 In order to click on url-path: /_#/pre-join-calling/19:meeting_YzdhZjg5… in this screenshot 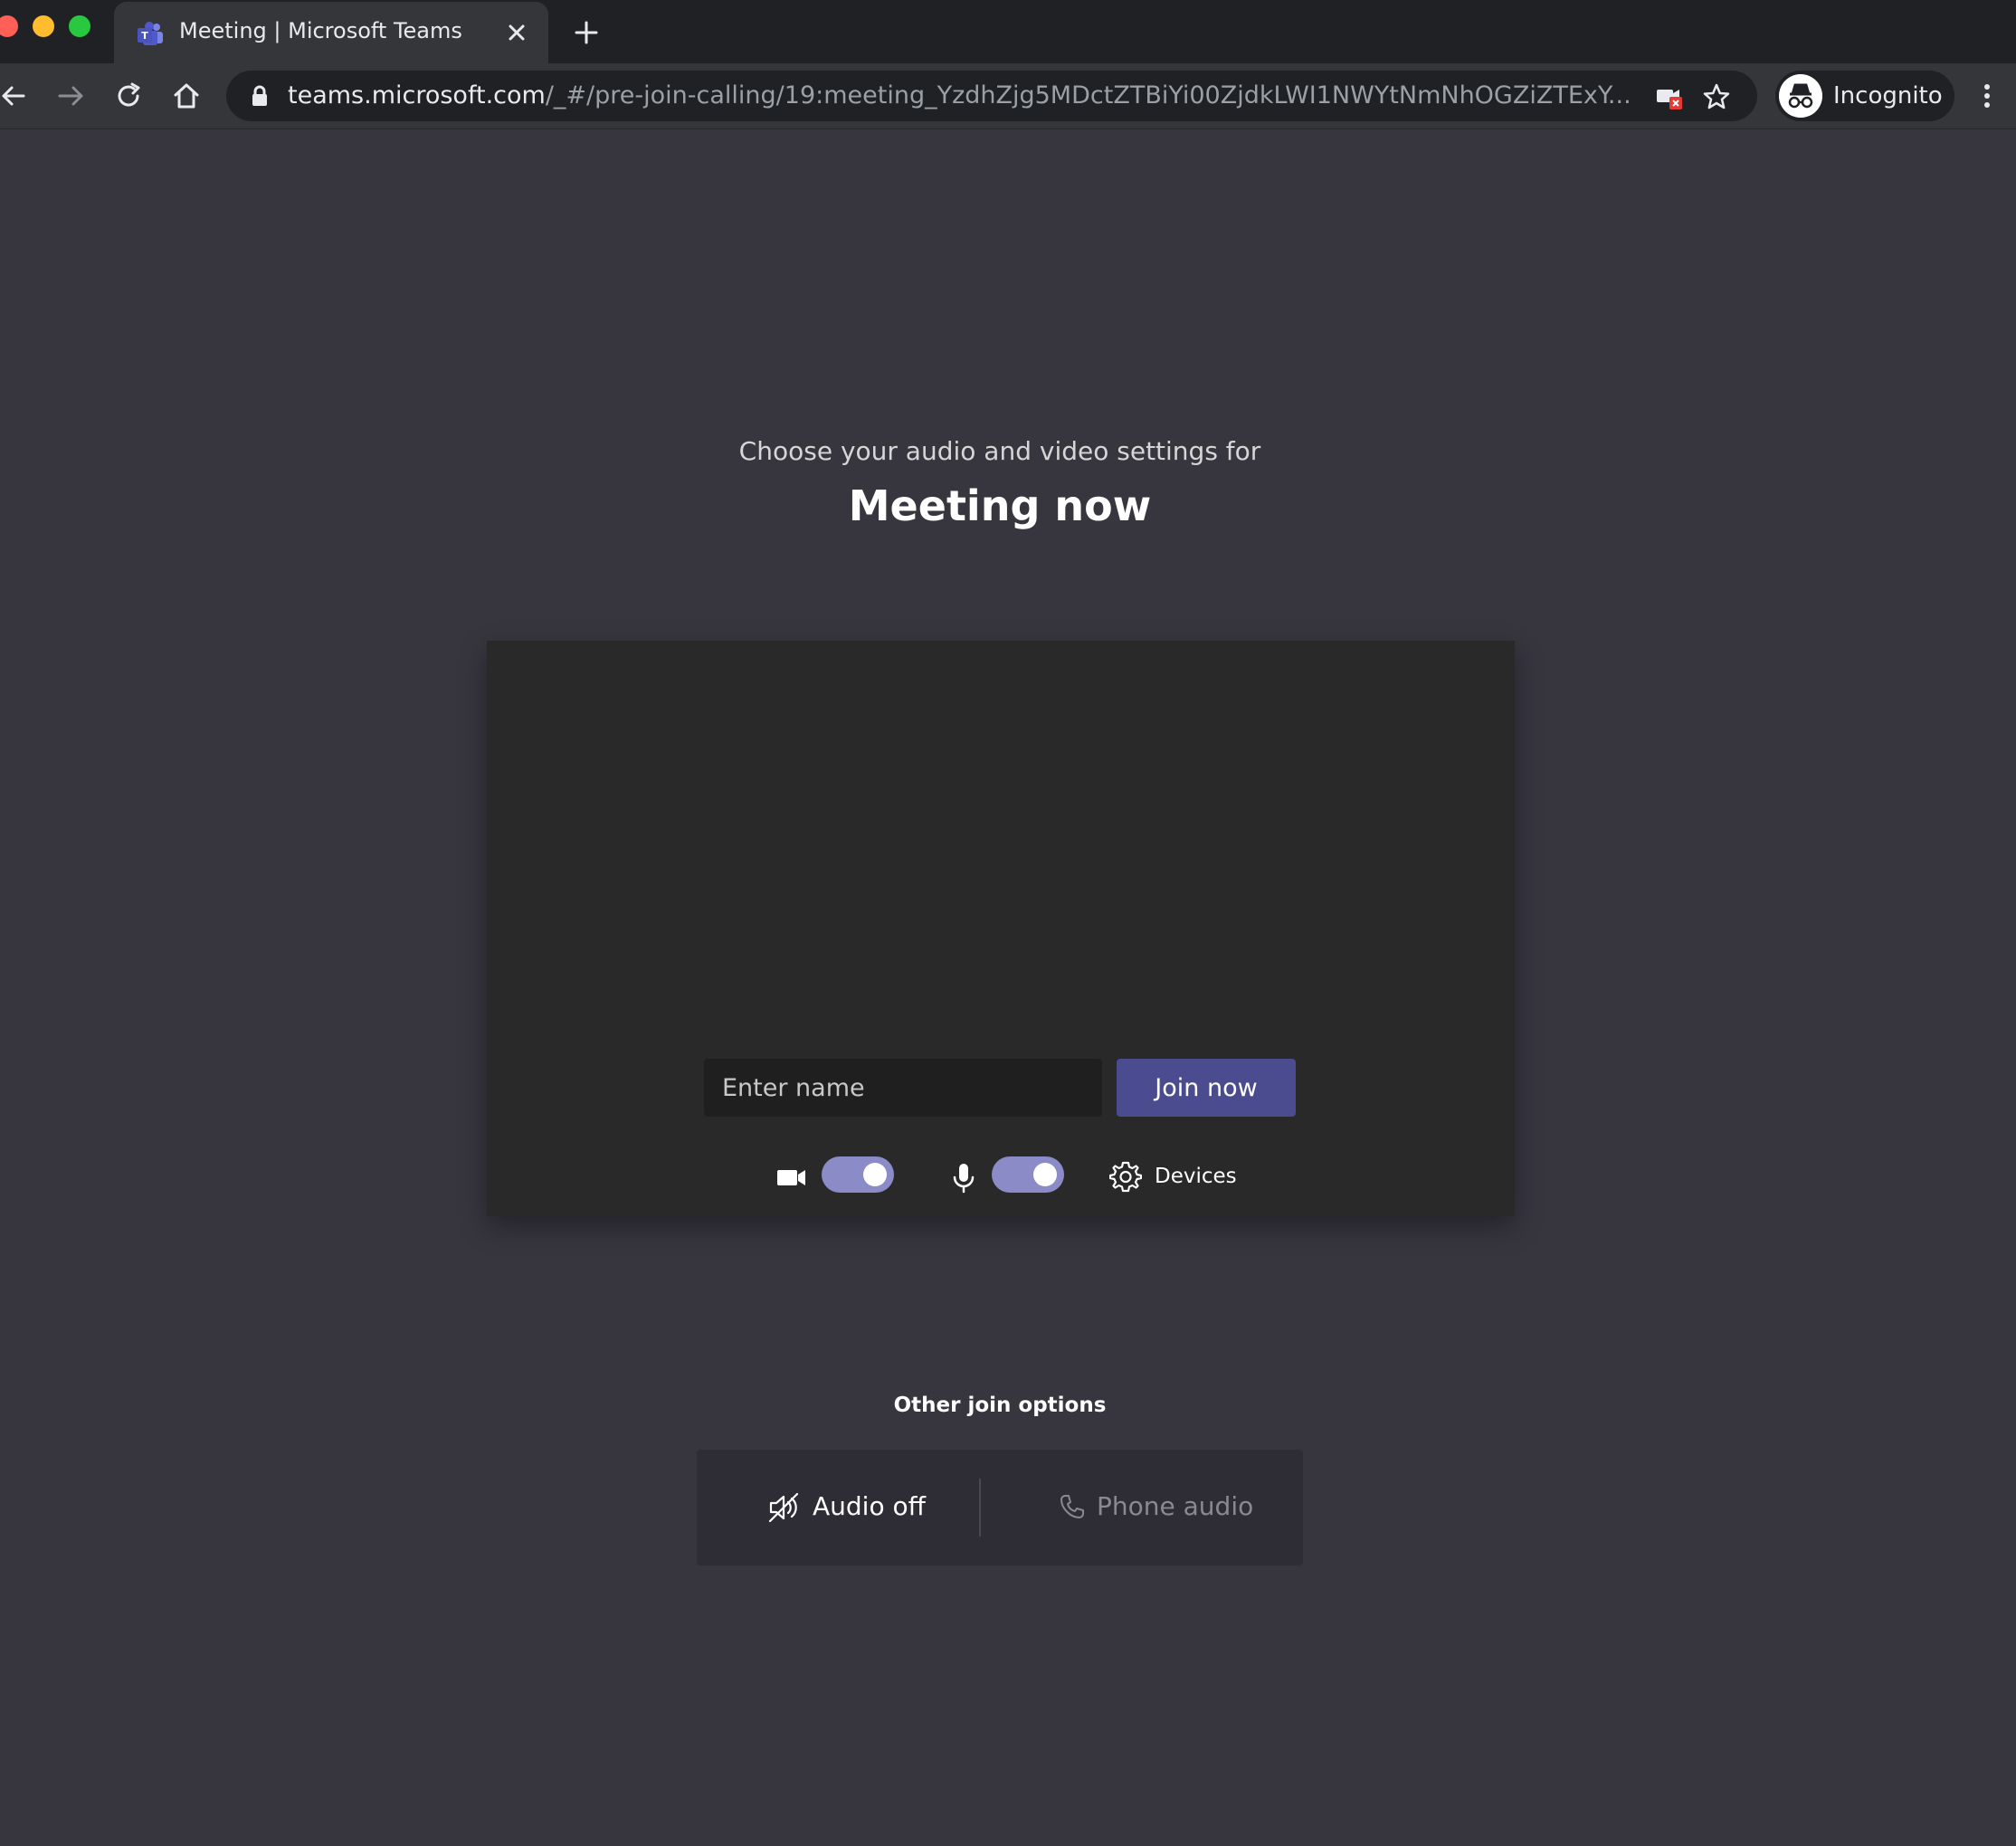, I will do `click(1088, 95)`.